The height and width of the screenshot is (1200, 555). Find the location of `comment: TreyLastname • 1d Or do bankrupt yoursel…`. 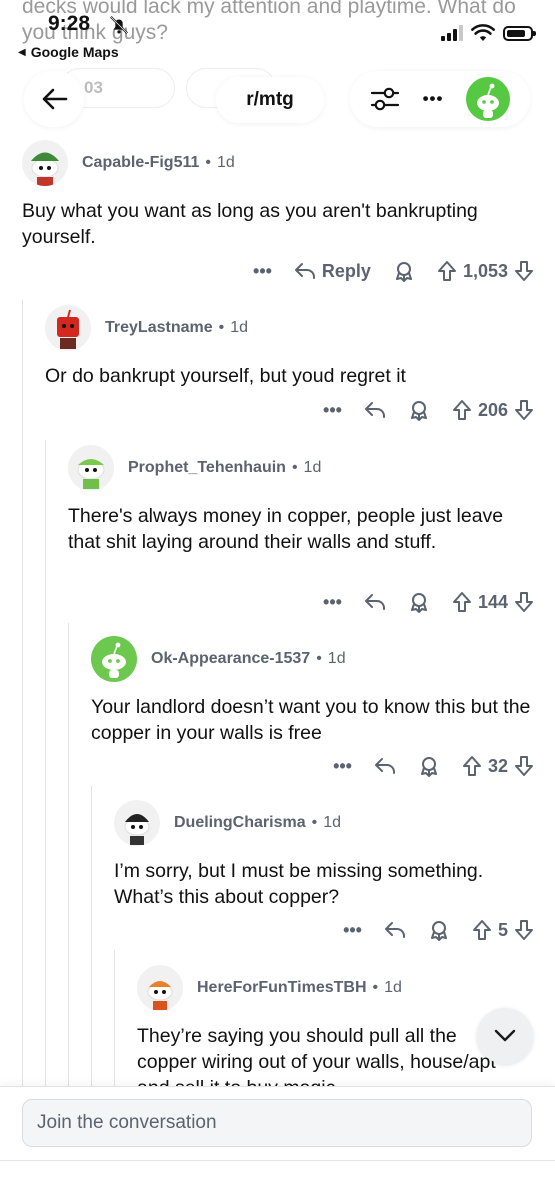

comment: TreyLastname • 1d Or do bankrupt yoursel… is located at coordinates (289, 362).